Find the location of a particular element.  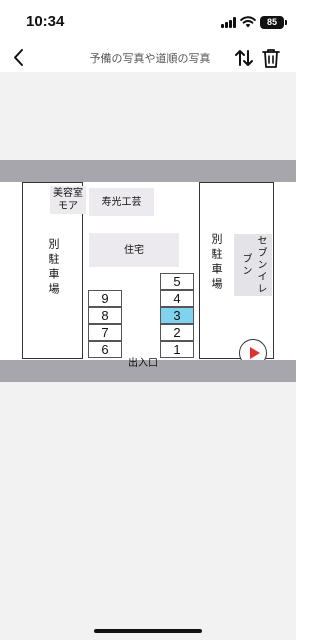

sort-arrows-icon is located at coordinates (244, 58).